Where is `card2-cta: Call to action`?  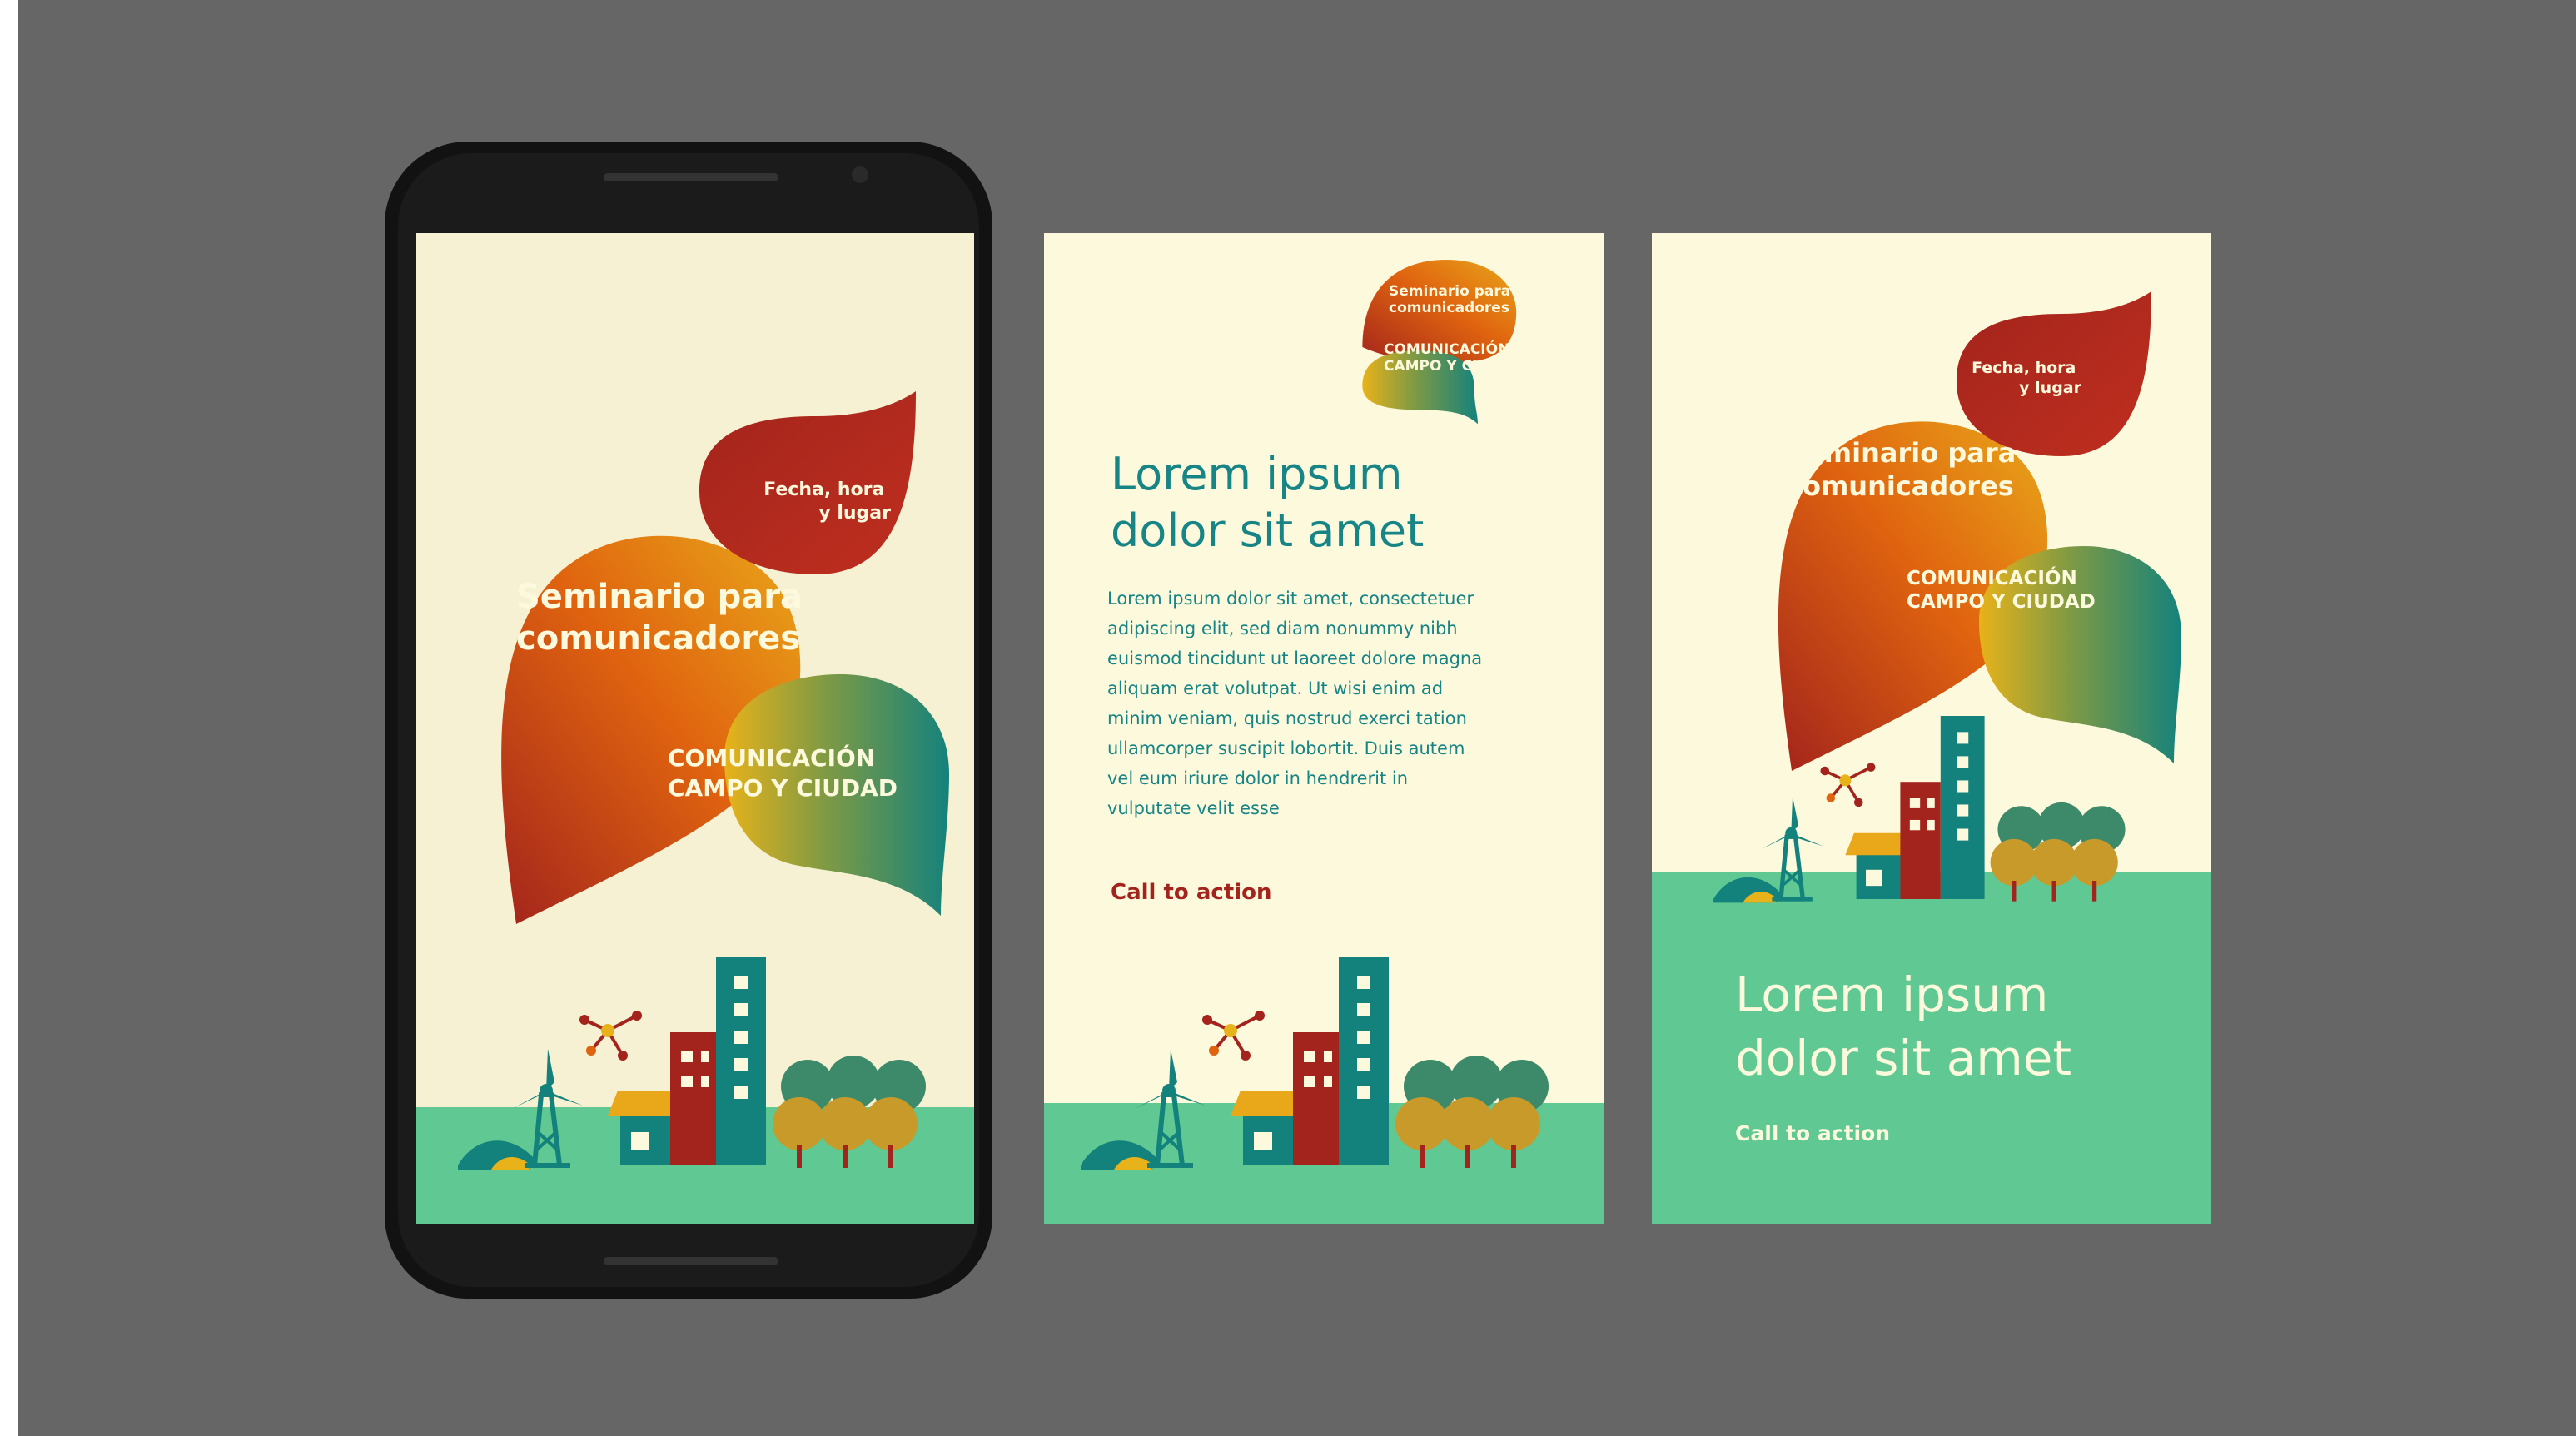
card2-cta: Call to action is located at coordinates (1191, 893).